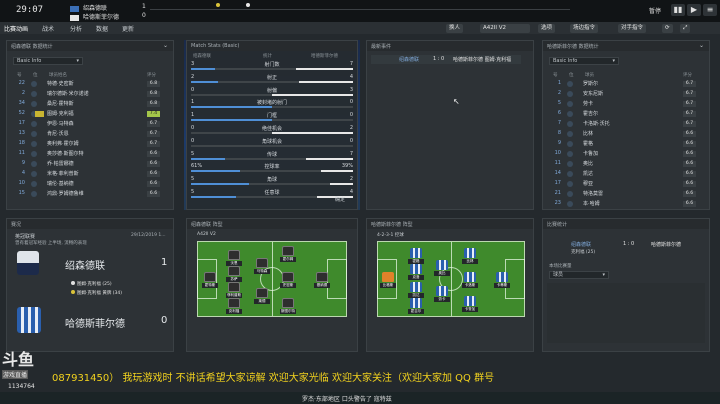  I want to click on player-row: 11 奥莎德·斯图尔特 6.6, so click(89, 154).